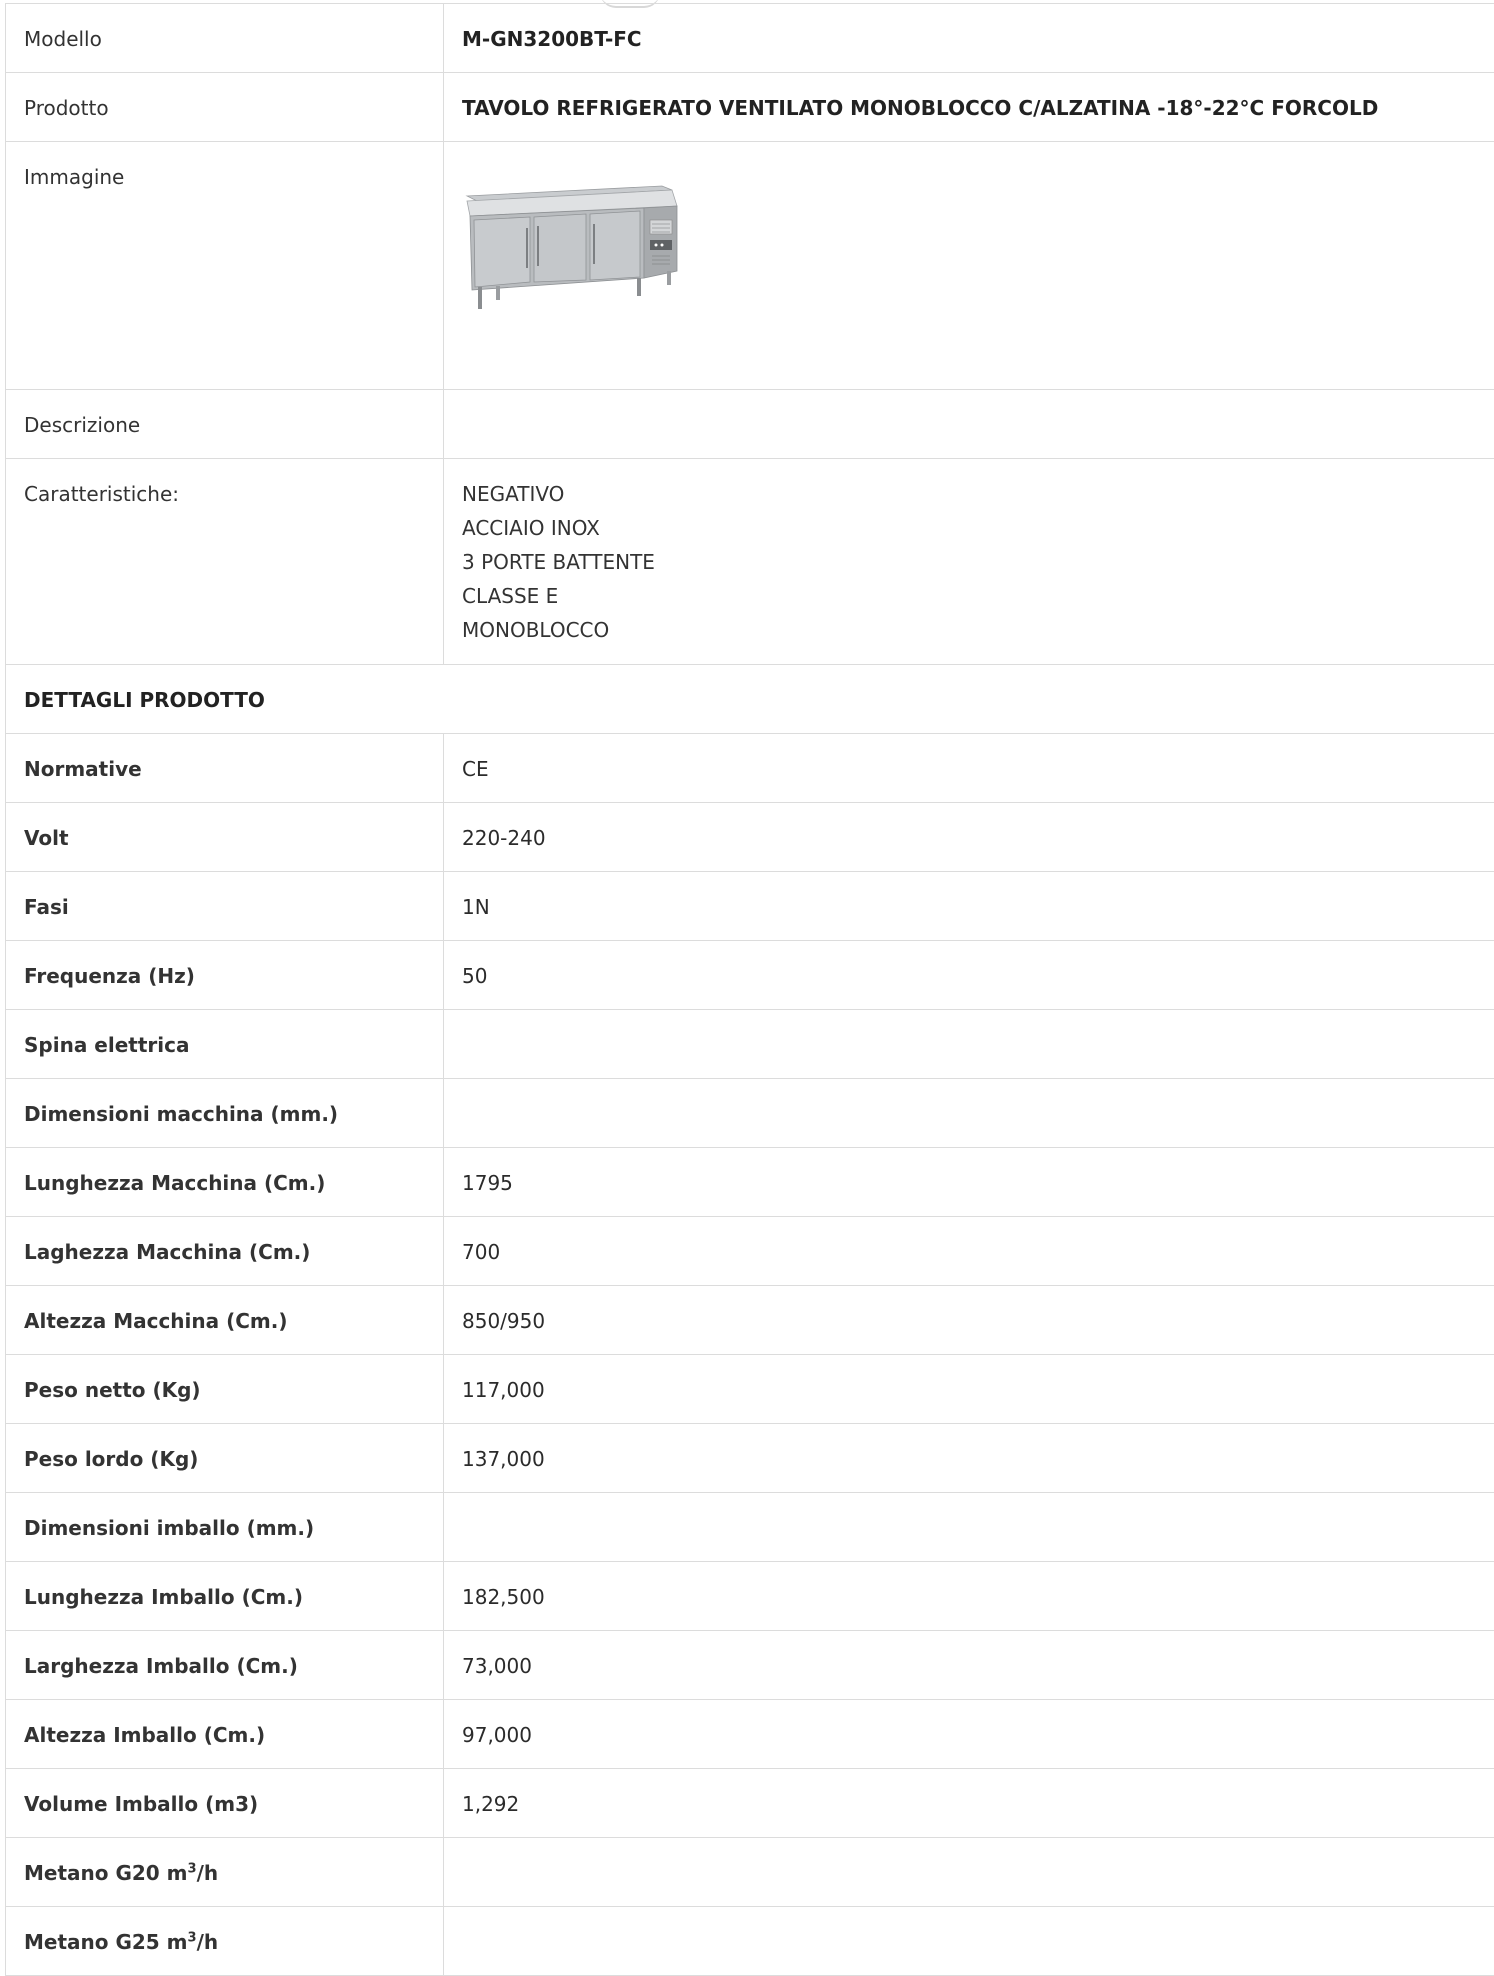 This screenshot has width=1494, height=1976. What do you see at coordinates (225, 1803) in the screenshot?
I see `detail-label: Volume Imballo (m3)` at bounding box center [225, 1803].